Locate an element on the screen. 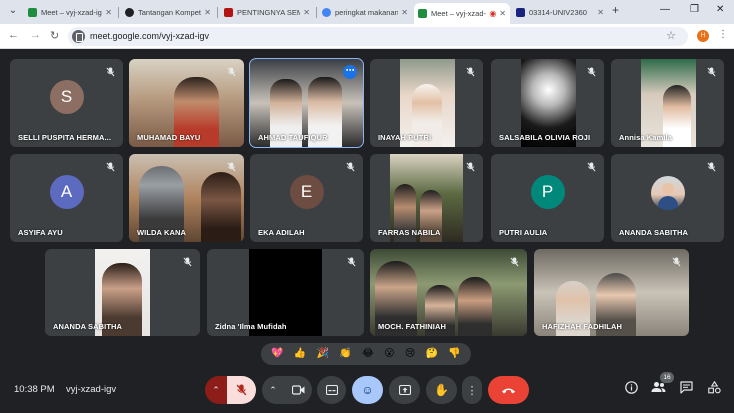 The image size is (734, 413). present-screen-icon is located at coordinates (404, 390).